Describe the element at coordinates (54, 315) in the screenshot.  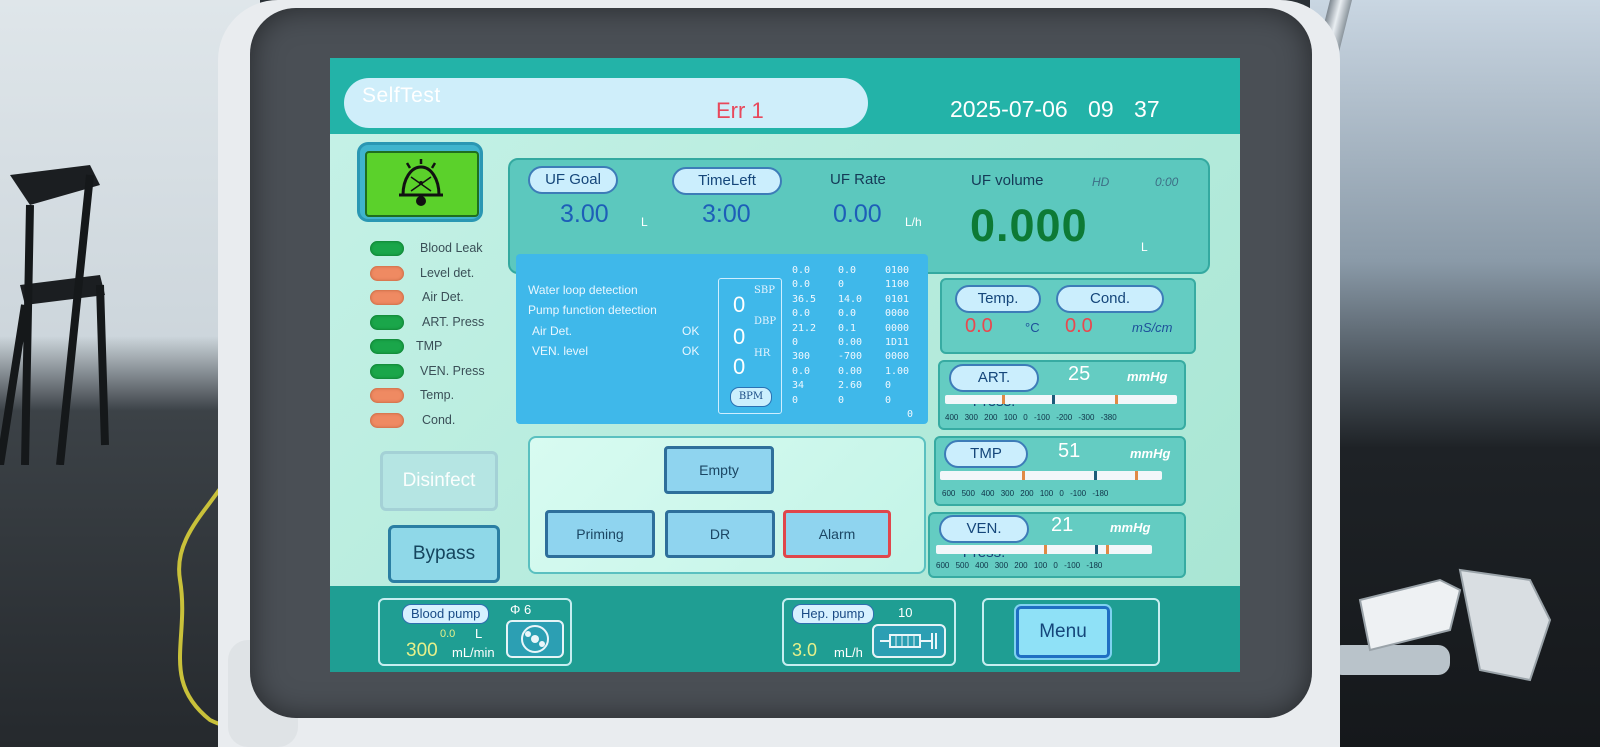
I see `chair` at that location.